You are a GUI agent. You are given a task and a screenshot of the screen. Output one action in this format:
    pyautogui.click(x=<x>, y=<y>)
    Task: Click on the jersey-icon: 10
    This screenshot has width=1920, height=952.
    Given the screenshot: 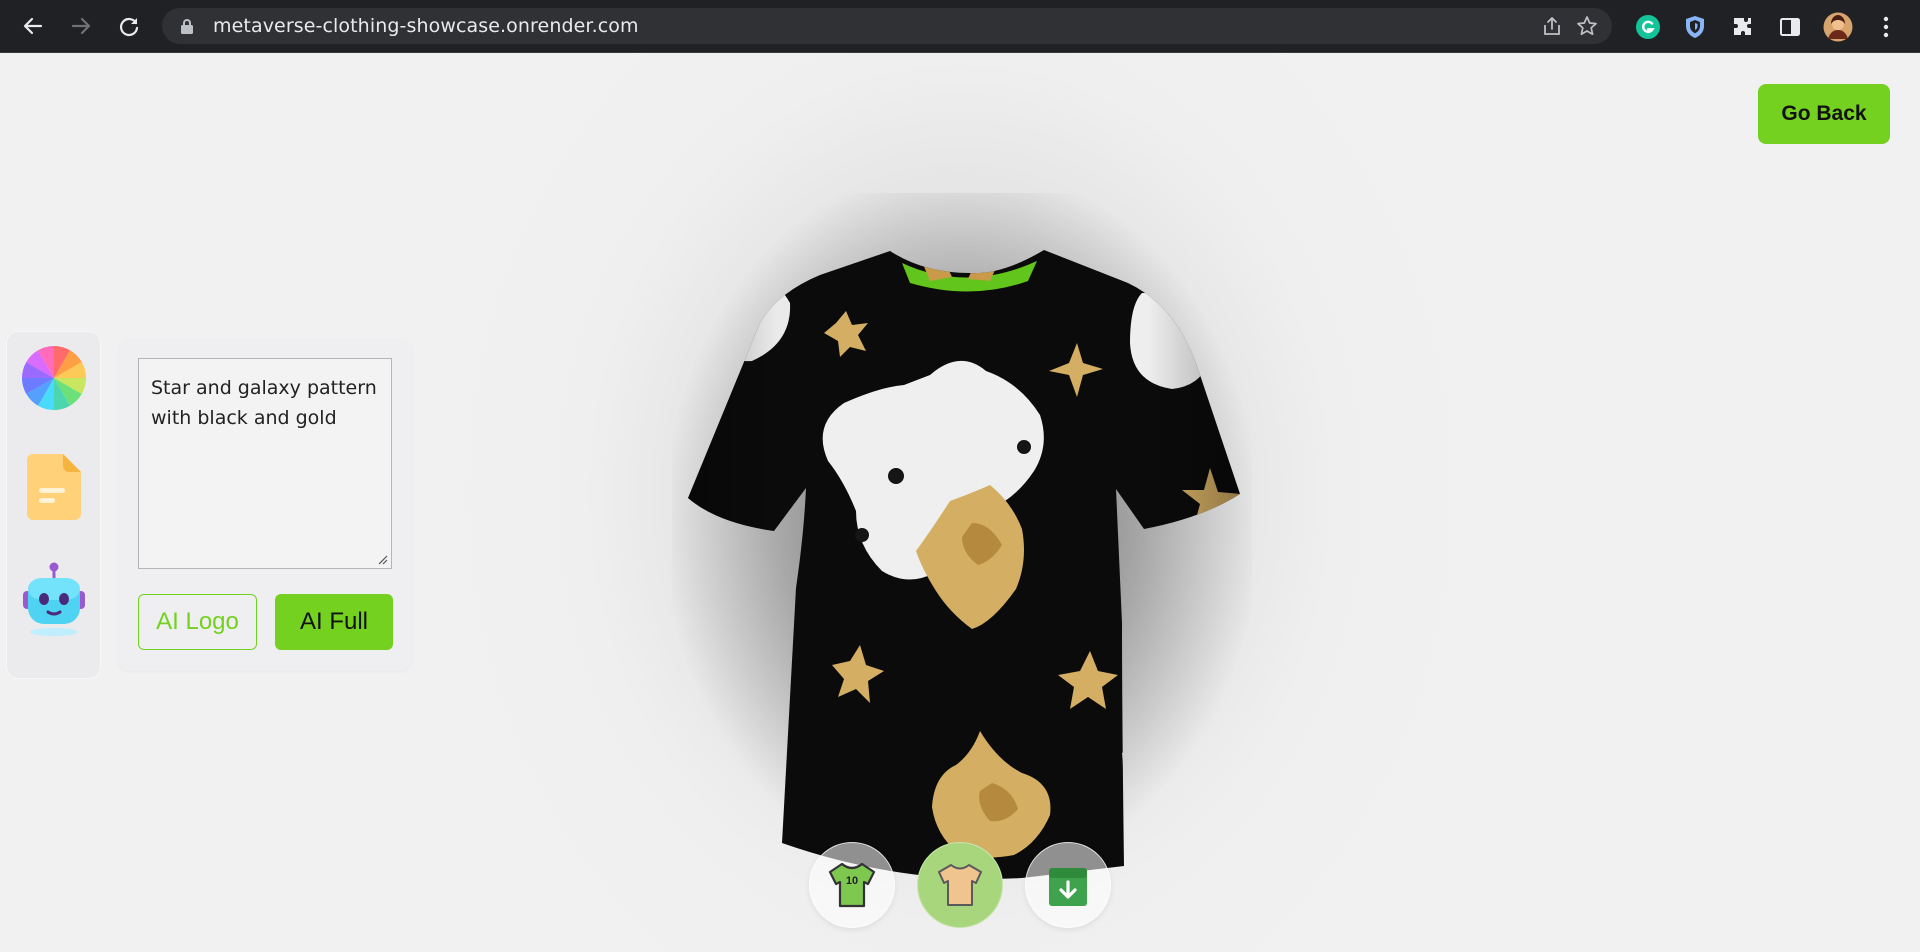 What is the action you would take?
    pyautogui.click(x=852, y=885)
    